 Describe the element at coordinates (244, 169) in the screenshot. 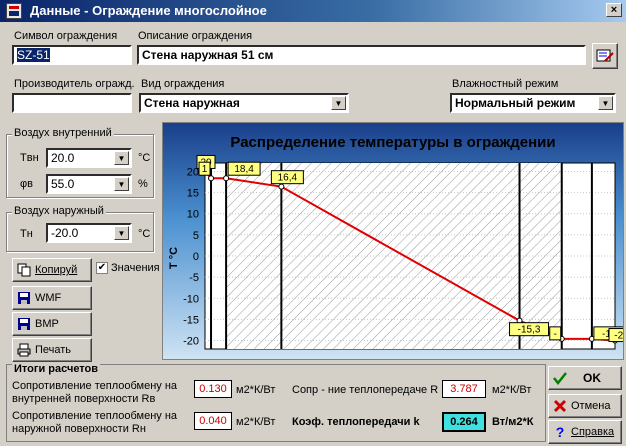

I see `point-label: 18,4` at that location.